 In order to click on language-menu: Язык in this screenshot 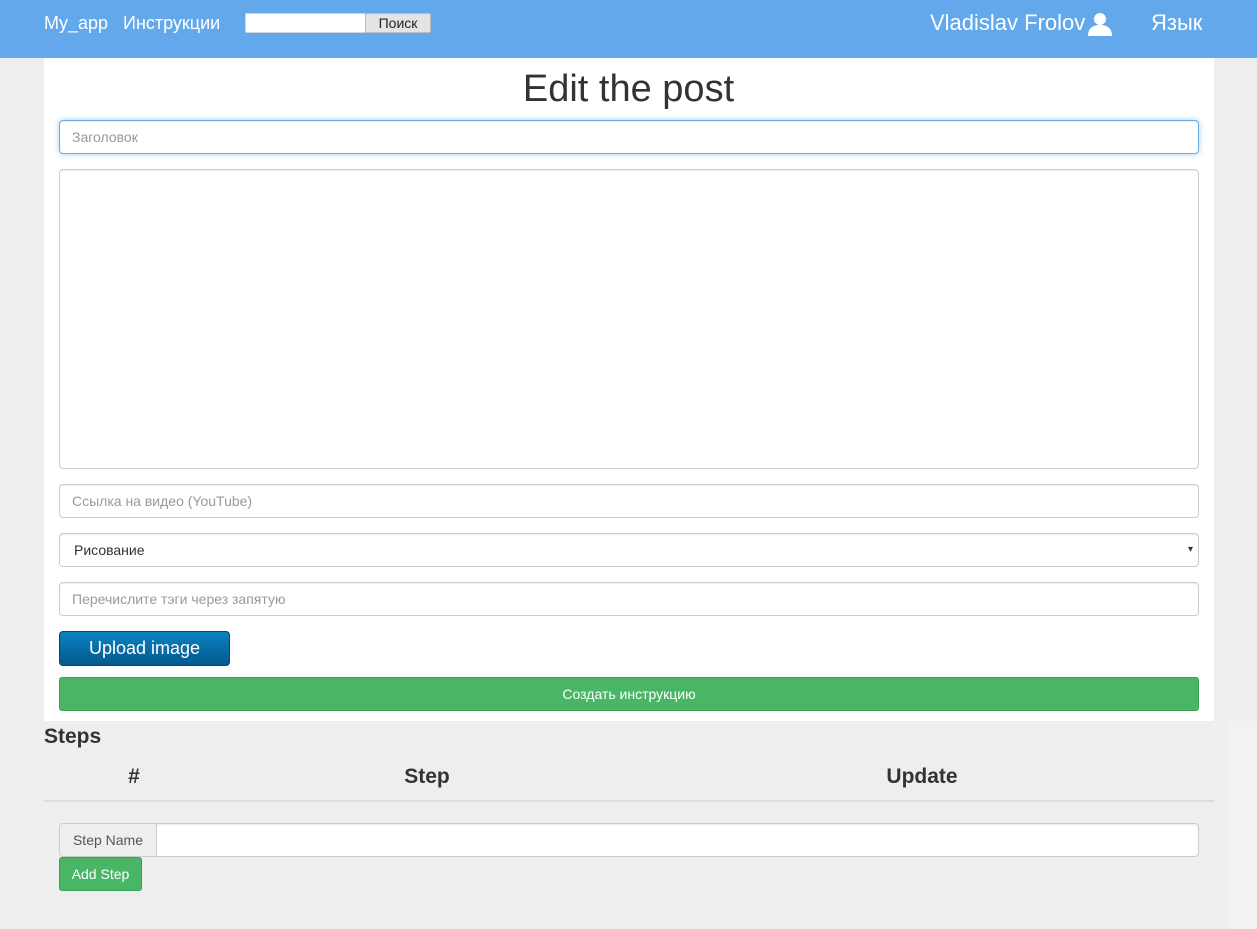, I will do `click(1176, 23)`.